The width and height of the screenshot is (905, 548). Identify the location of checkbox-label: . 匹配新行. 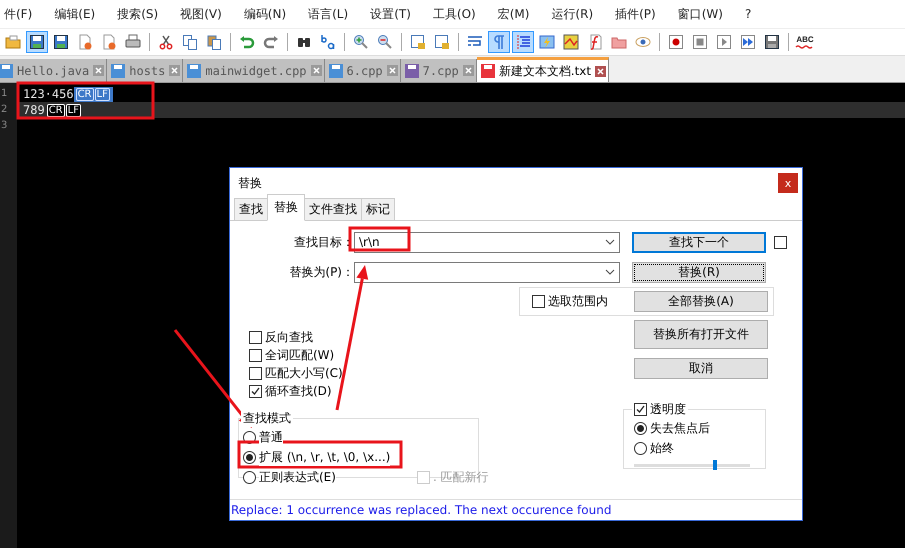
(460, 477).